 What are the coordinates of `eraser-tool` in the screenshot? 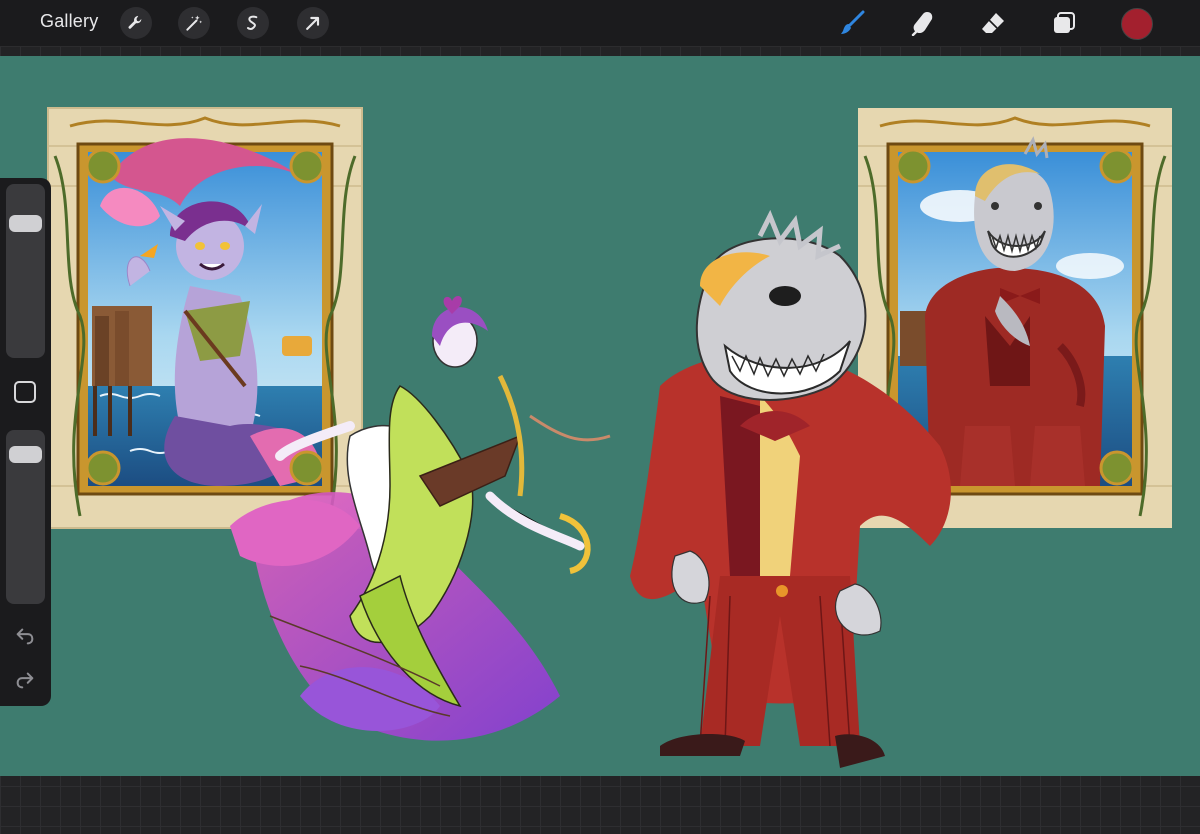 It's located at (993, 23).